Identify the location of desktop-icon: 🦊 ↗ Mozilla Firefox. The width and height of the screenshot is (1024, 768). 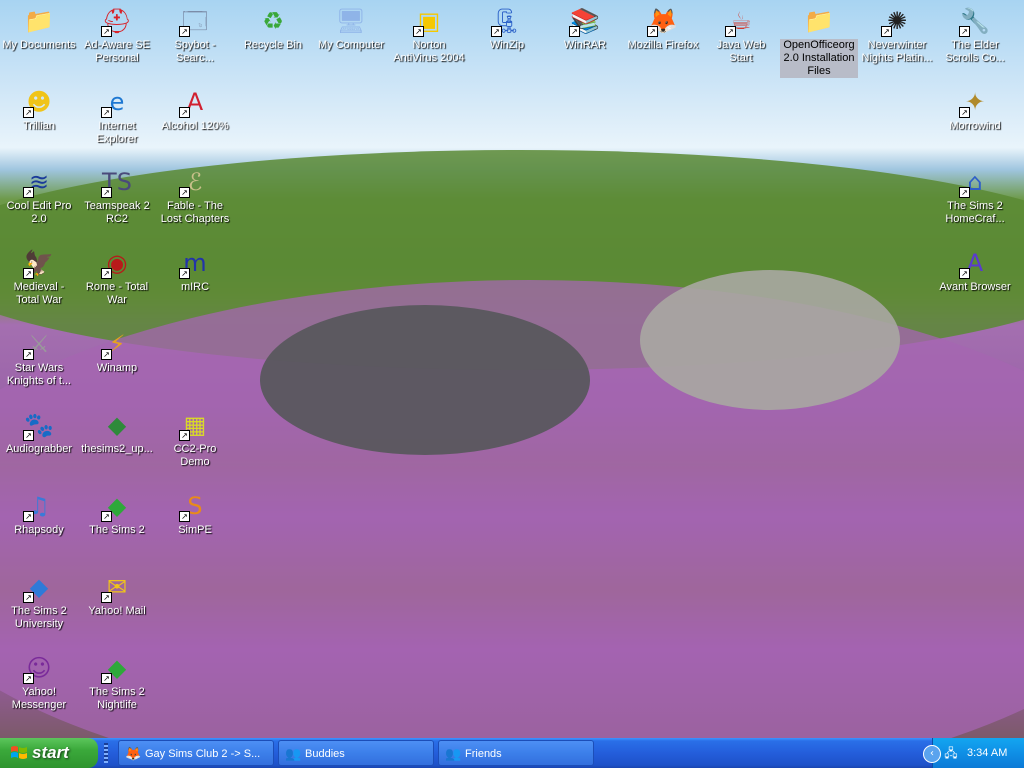
(663, 28).